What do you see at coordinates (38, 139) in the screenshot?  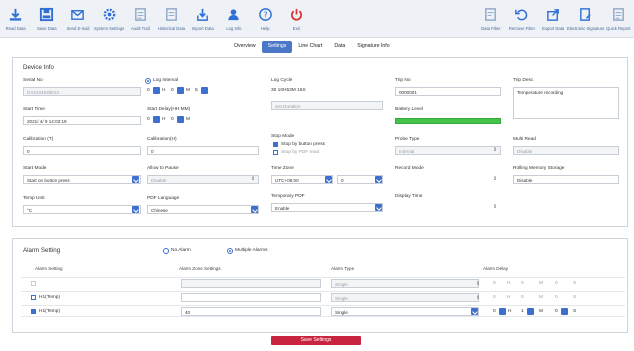 I see `calibration-t-label: Calibration (T)` at bounding box center [38, 139].